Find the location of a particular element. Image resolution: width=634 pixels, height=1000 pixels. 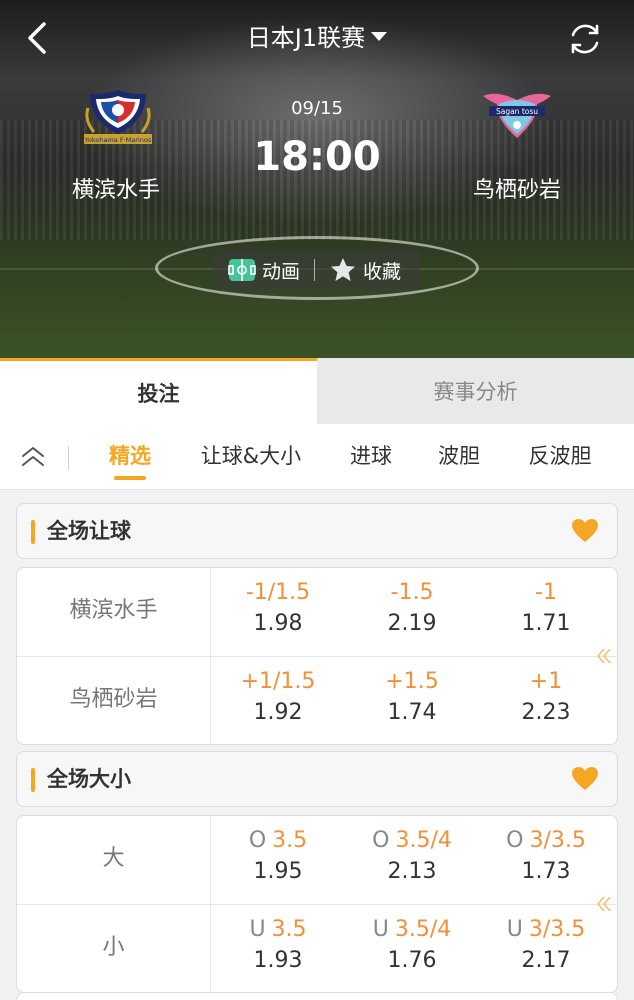

tab-handicap-totals: 让球&大小 is located at coordinates (251, 457).